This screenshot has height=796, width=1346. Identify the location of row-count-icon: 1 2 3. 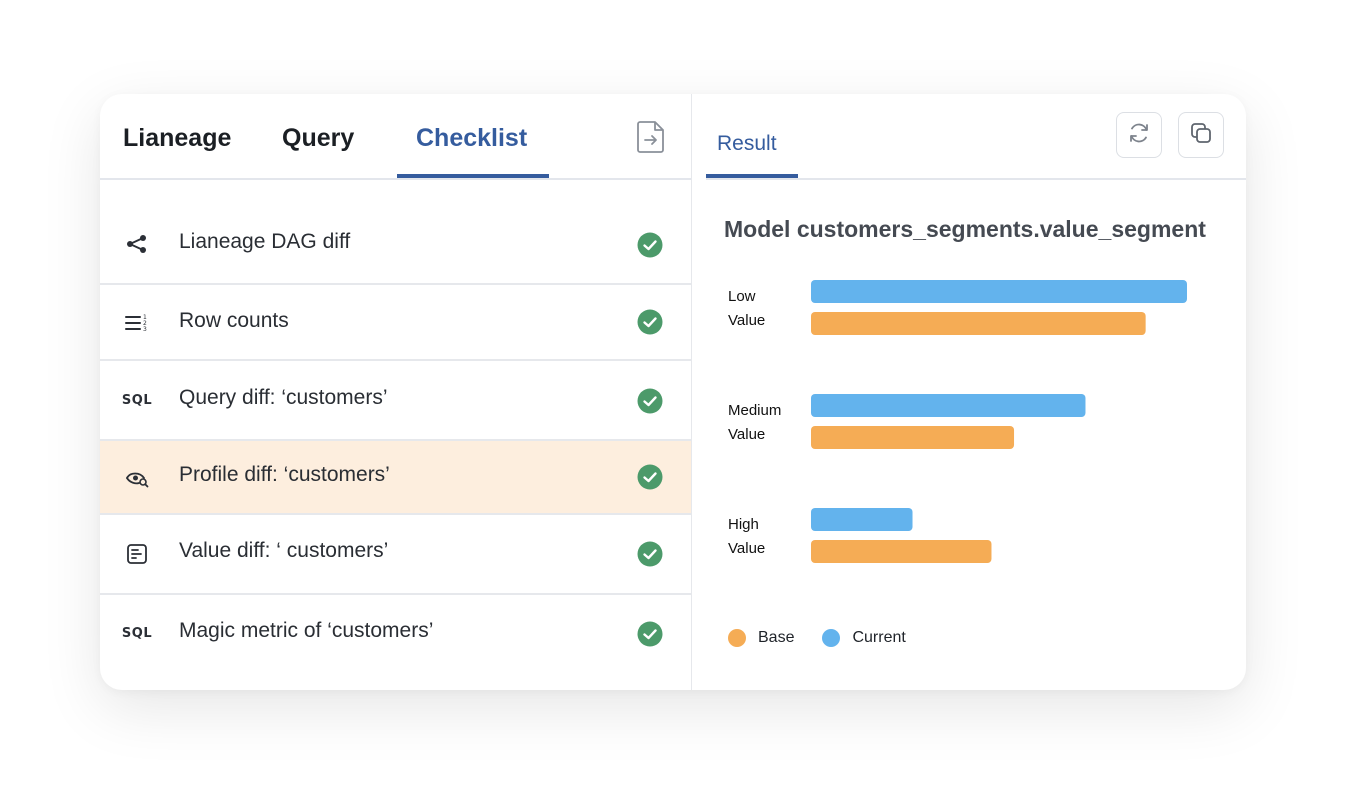
(137, 323).